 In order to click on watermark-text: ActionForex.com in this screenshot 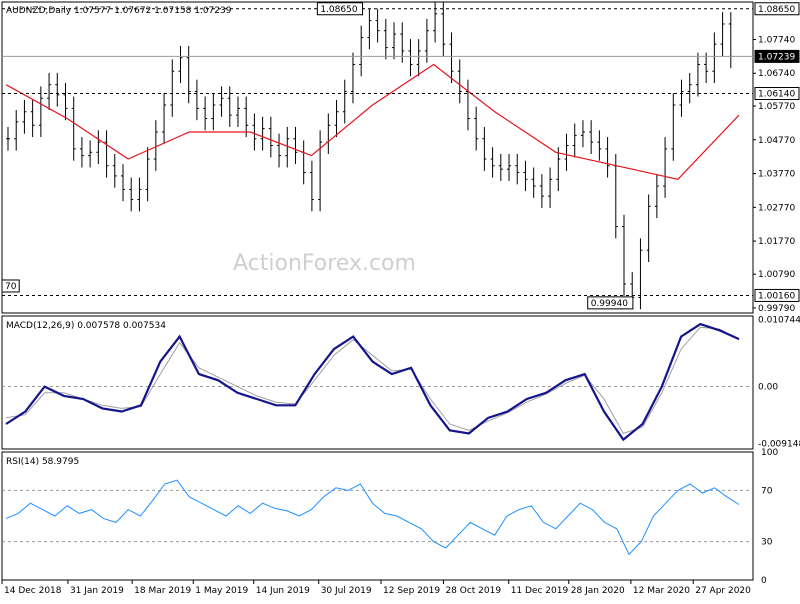, I will do `click(324, 263)`.